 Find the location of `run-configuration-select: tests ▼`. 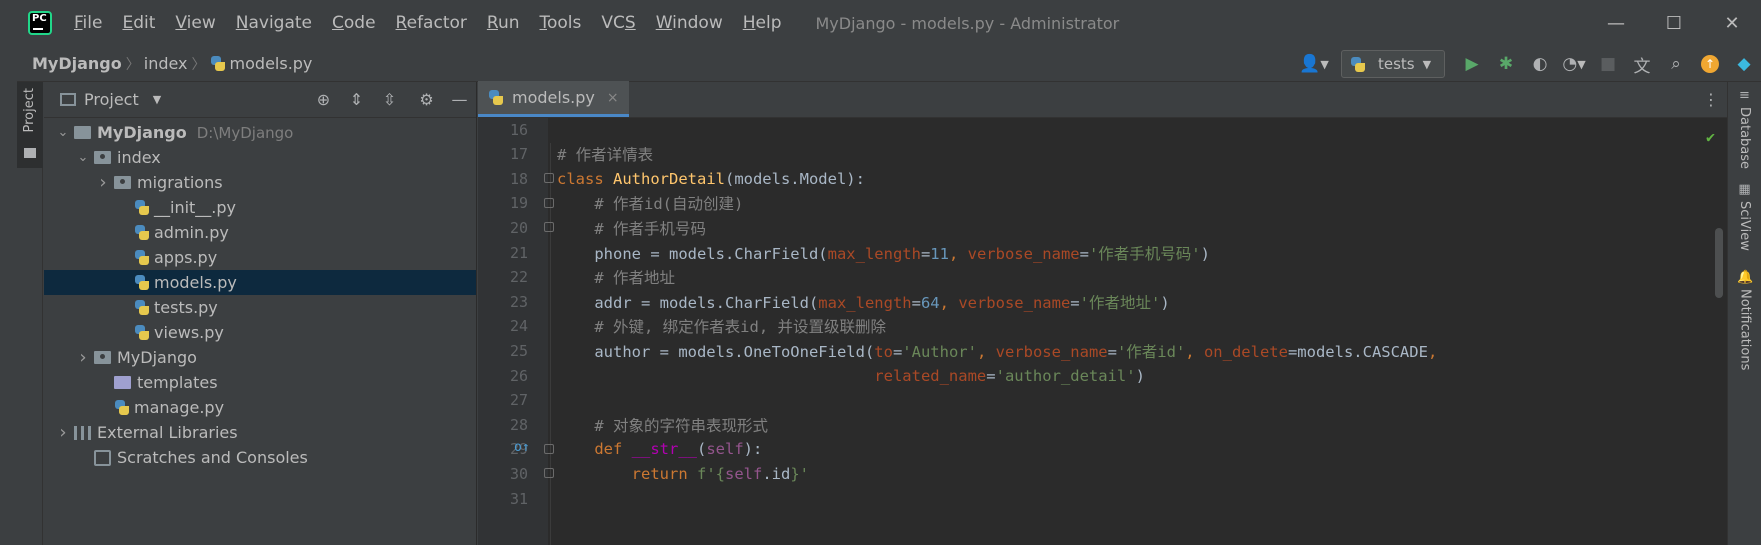

run-configuration-select: tests ▼ is located at coordinates (1393, 64).